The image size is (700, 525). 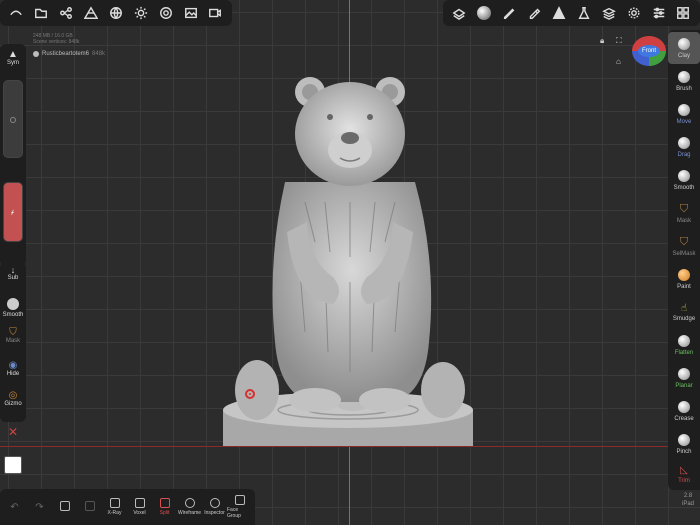 I want to click on version-label: 2.8, so click(x=688, y=496).